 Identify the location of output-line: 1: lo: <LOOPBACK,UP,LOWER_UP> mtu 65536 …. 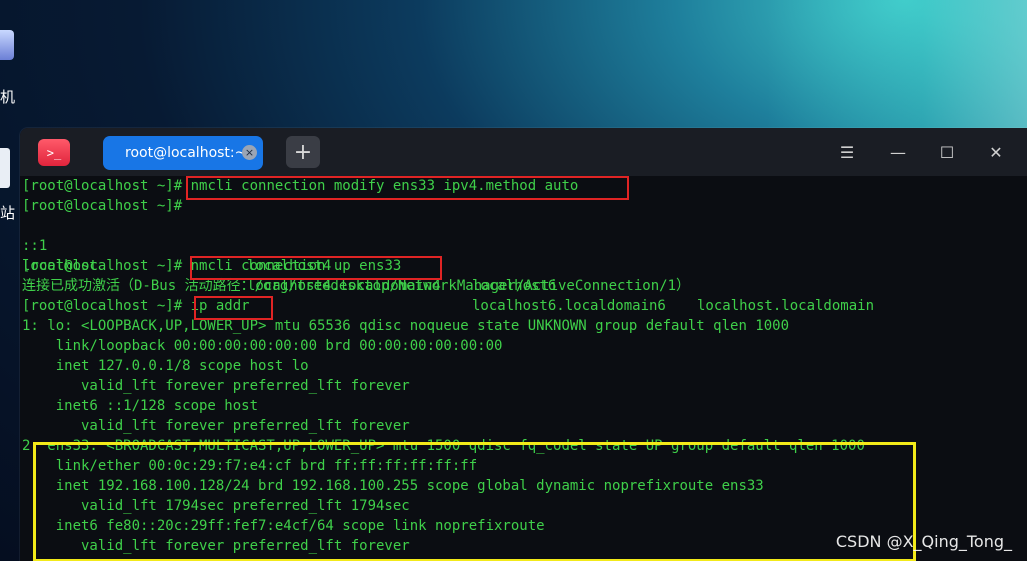
(406, 326).